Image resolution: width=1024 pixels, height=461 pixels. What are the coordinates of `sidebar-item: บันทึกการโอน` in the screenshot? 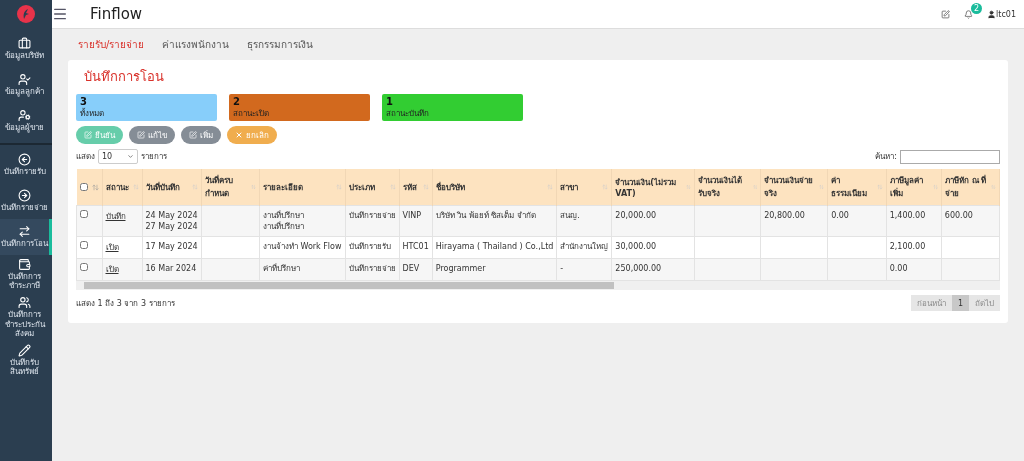 It's located at (26, 237).